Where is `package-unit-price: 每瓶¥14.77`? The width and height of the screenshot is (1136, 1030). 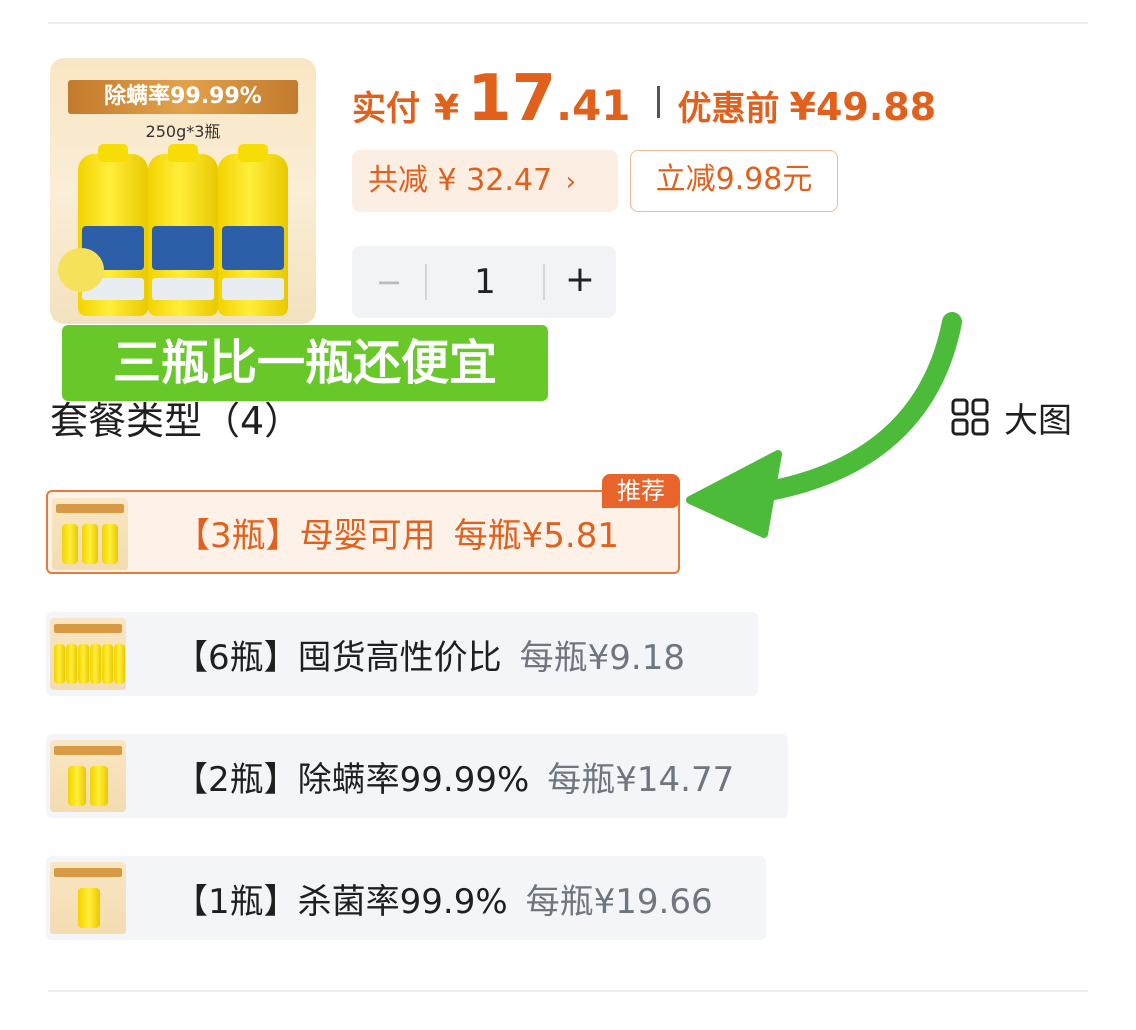 package-unit-price: 每瓶¥14.77 is located at coordinates (641, 779).